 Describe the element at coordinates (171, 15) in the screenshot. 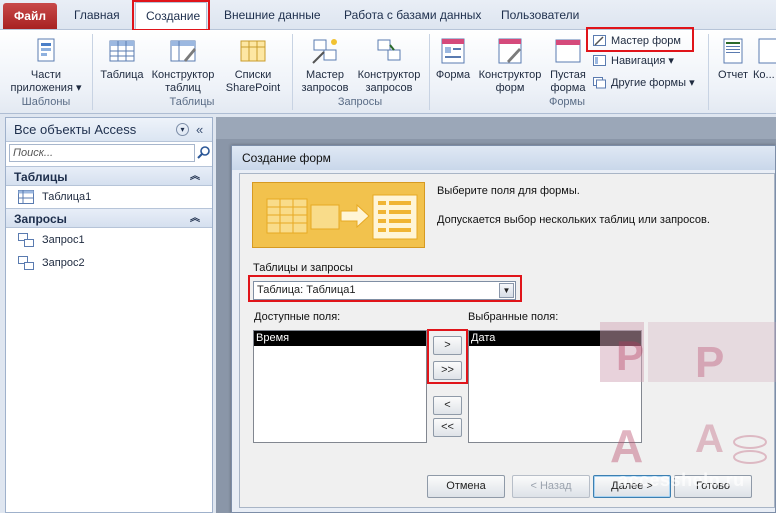

I see `tab-create: Создание` at that location.